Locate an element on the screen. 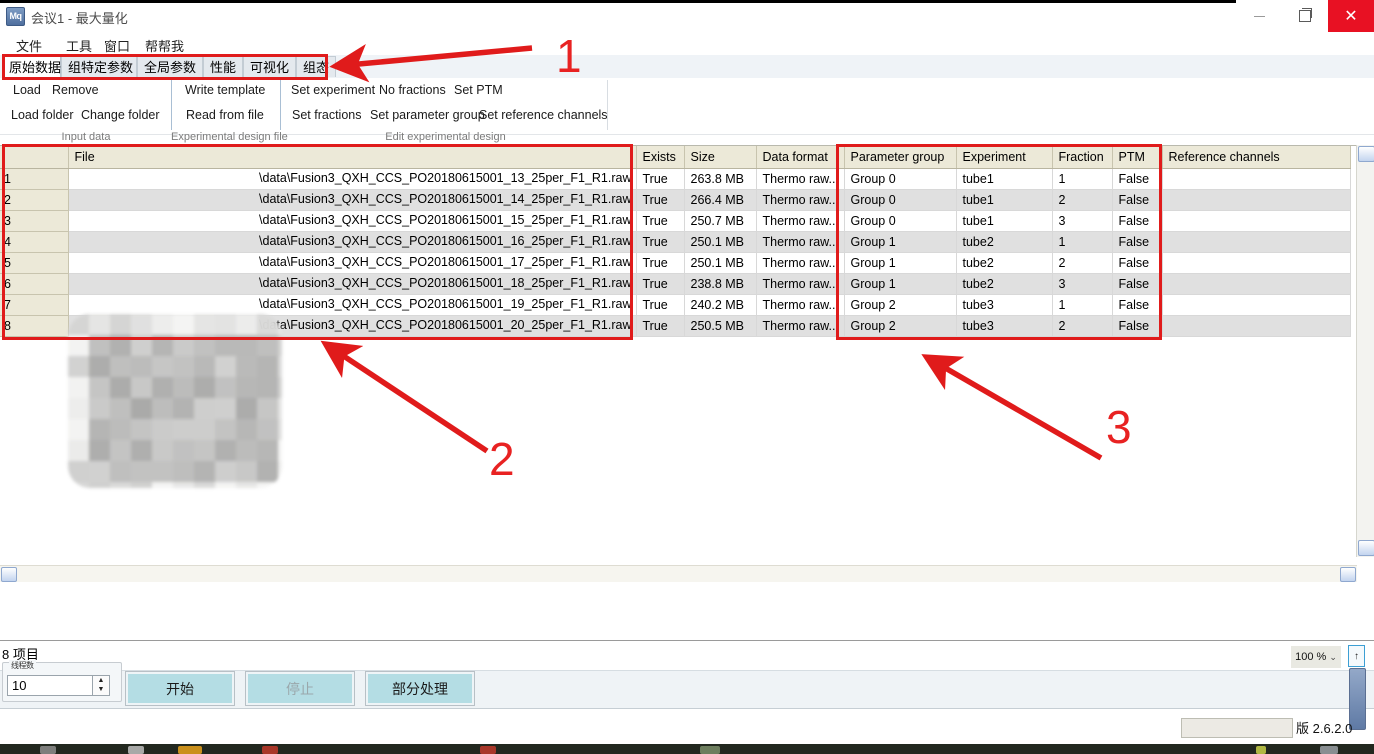 The height and width of the screenshot is (754, 1374). stop-button: 停止 is located at coordinates (300, 688).